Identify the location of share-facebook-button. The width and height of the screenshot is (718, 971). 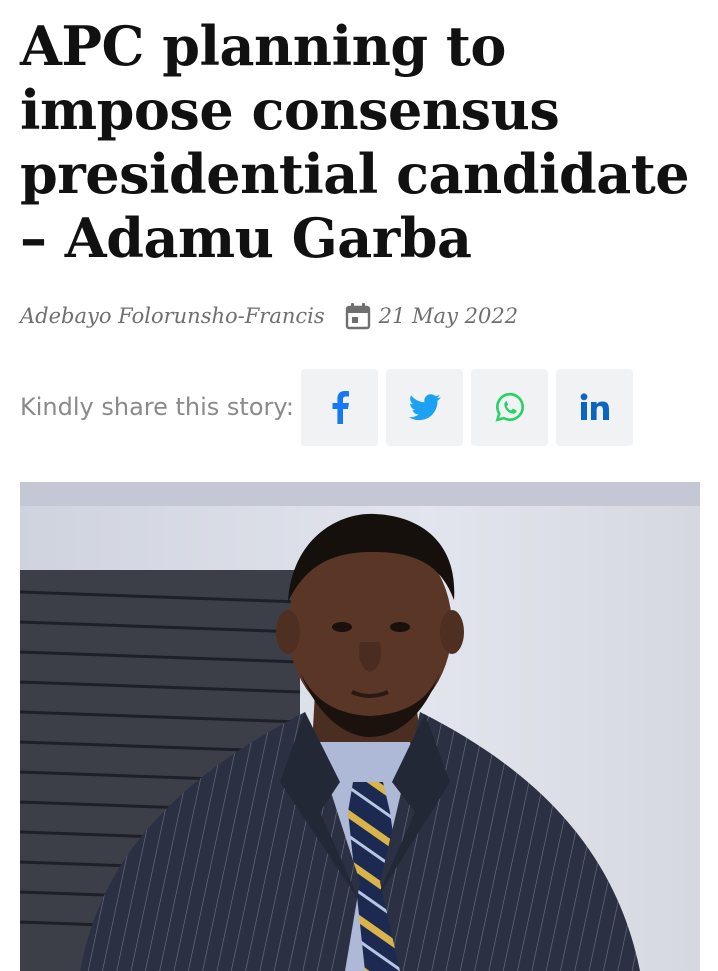
(339, 407).